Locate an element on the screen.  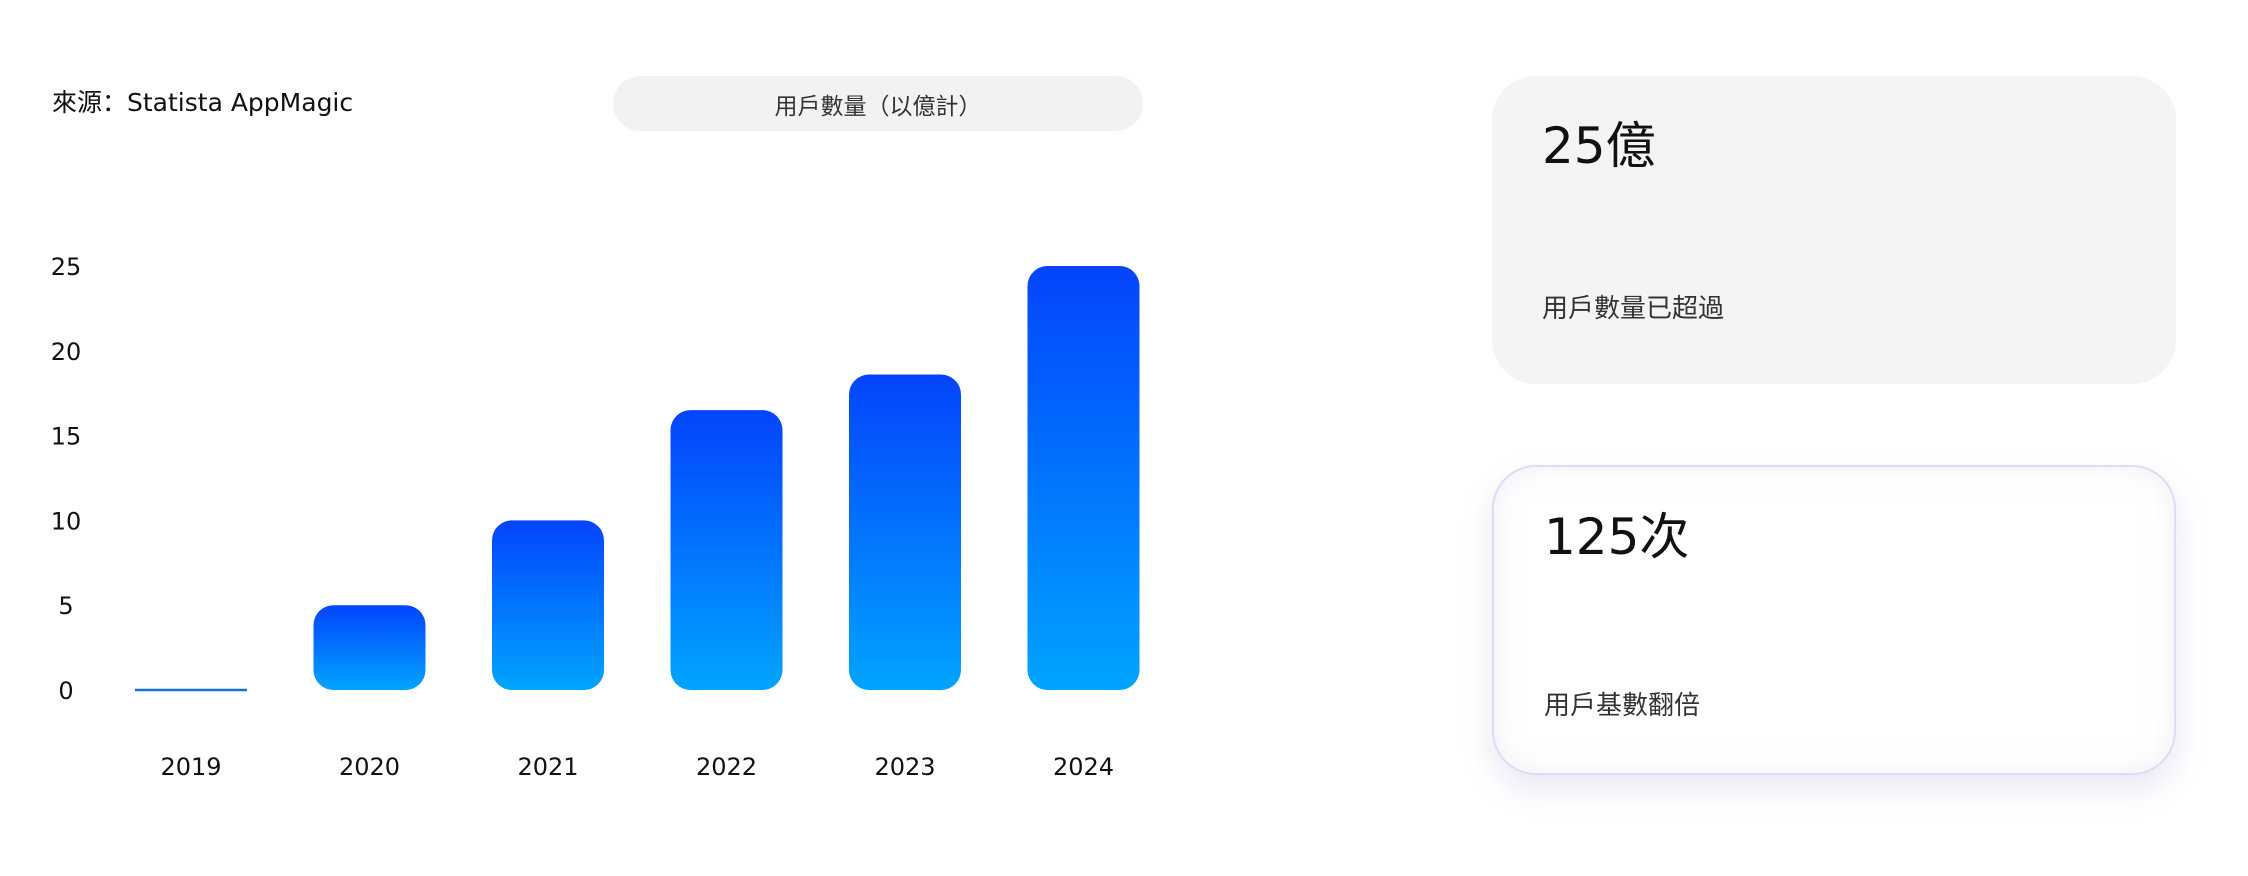
x-tick-label: 2021 is located at coordinates (547, 767).